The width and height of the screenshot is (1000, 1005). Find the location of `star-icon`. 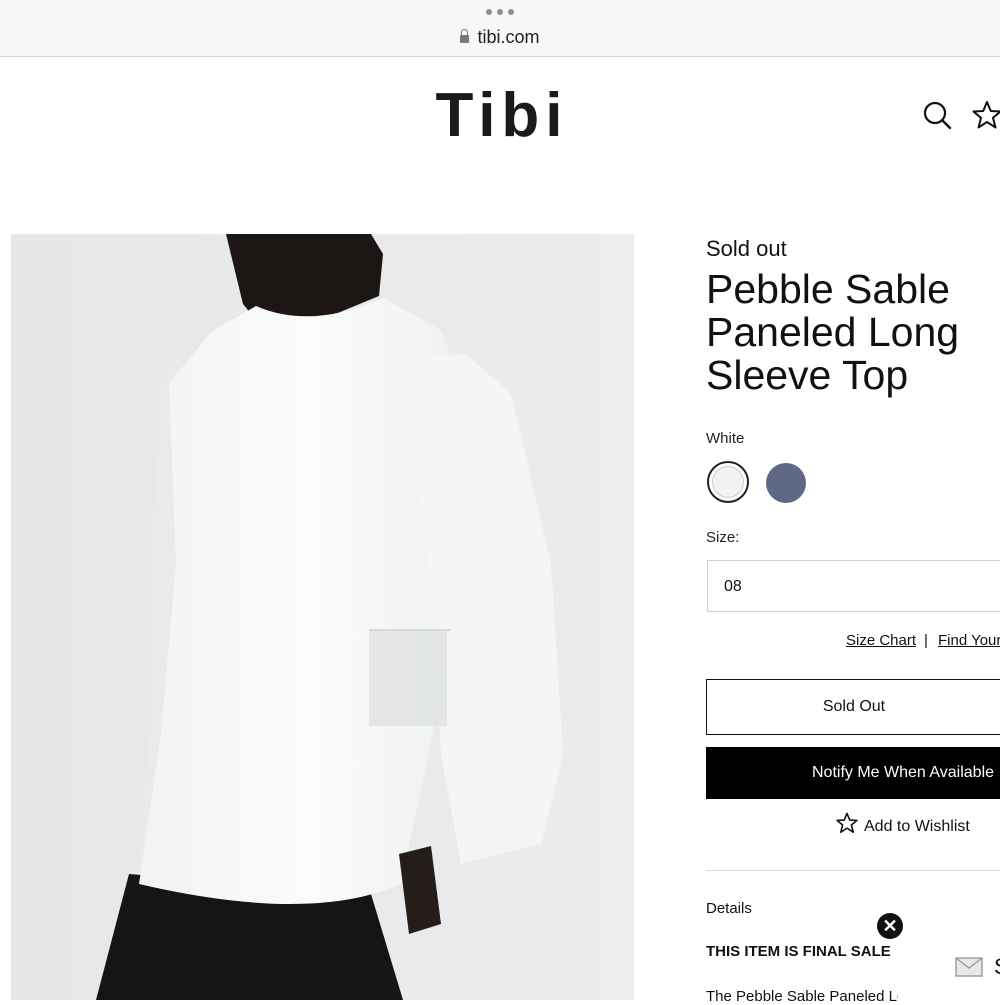

star-icon is located at coordinates (986, 115).